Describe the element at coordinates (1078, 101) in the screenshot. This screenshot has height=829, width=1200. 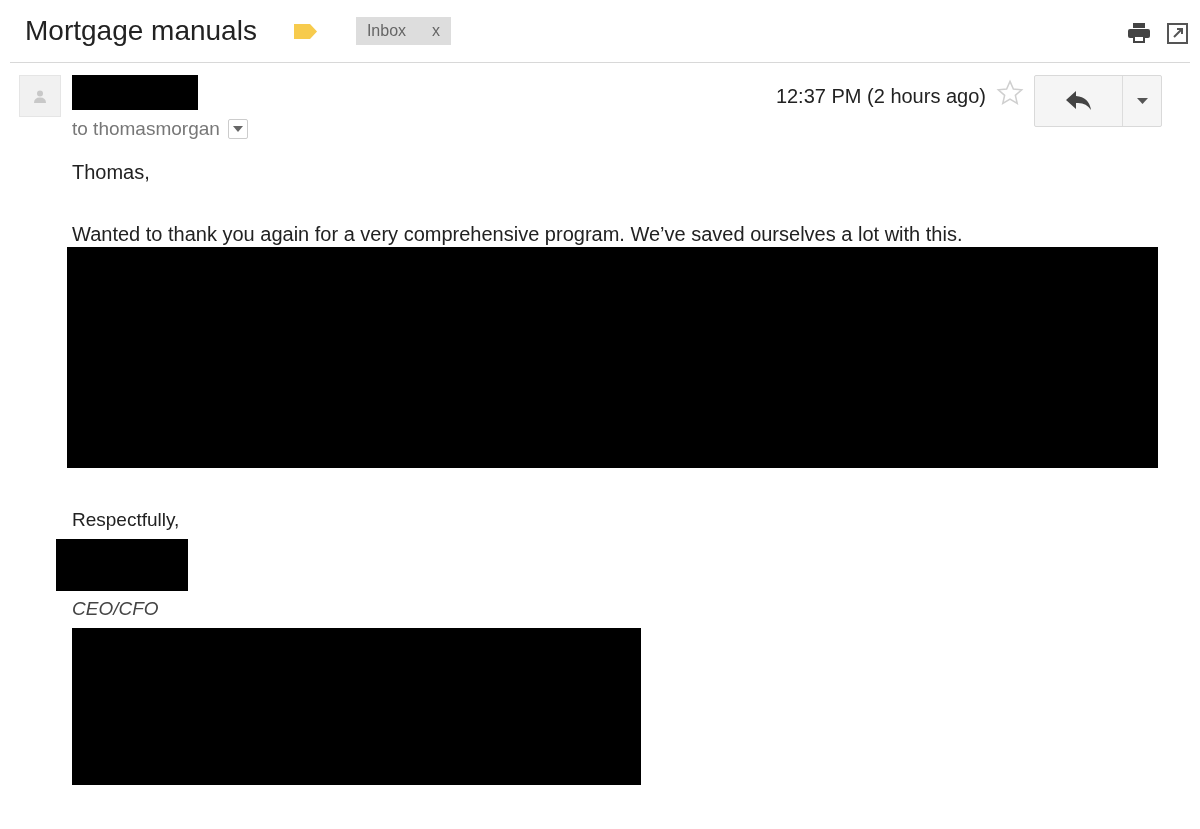
I see `reply-icon` at that location.